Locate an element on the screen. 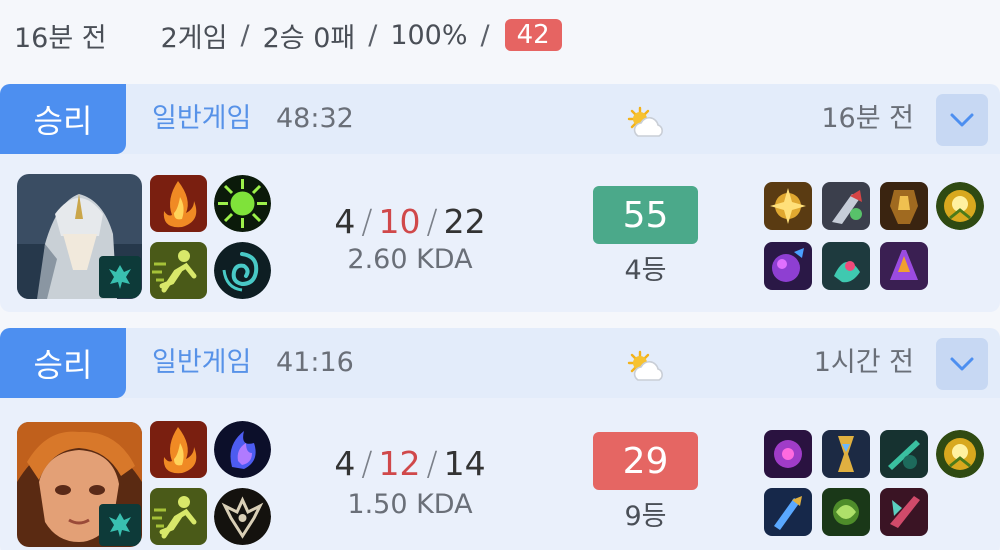 The image size is (1000, 550). match-time-ago: 1시간 전 is located at coordinates (863, 362).